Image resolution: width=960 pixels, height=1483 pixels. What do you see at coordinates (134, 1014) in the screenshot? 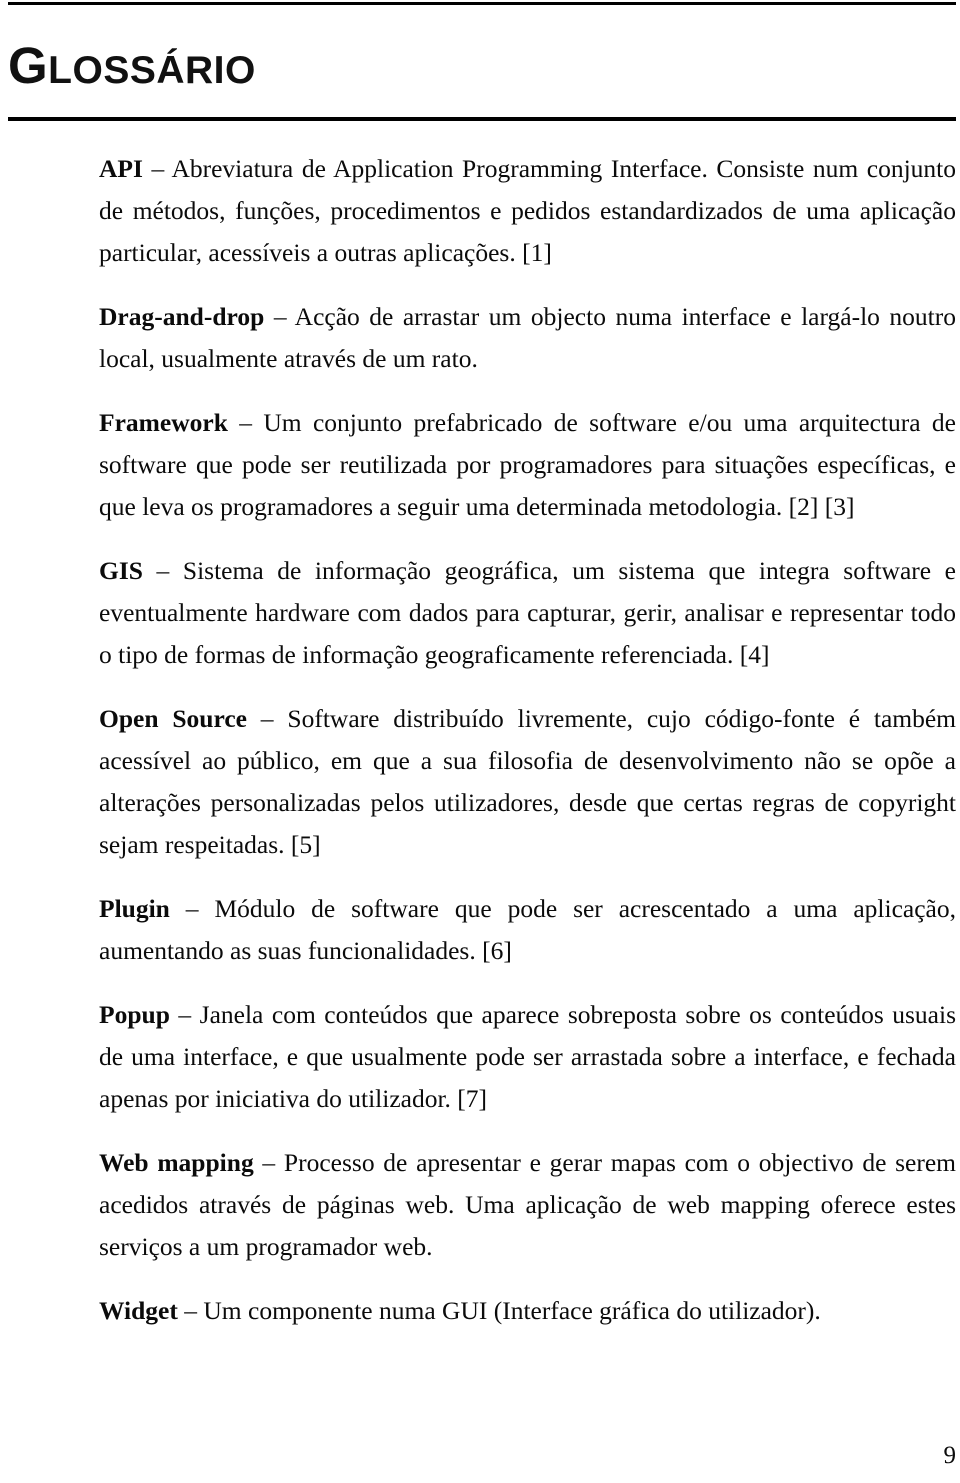
I see `glossary-term: Popup` at bounding box center [134, 1014].